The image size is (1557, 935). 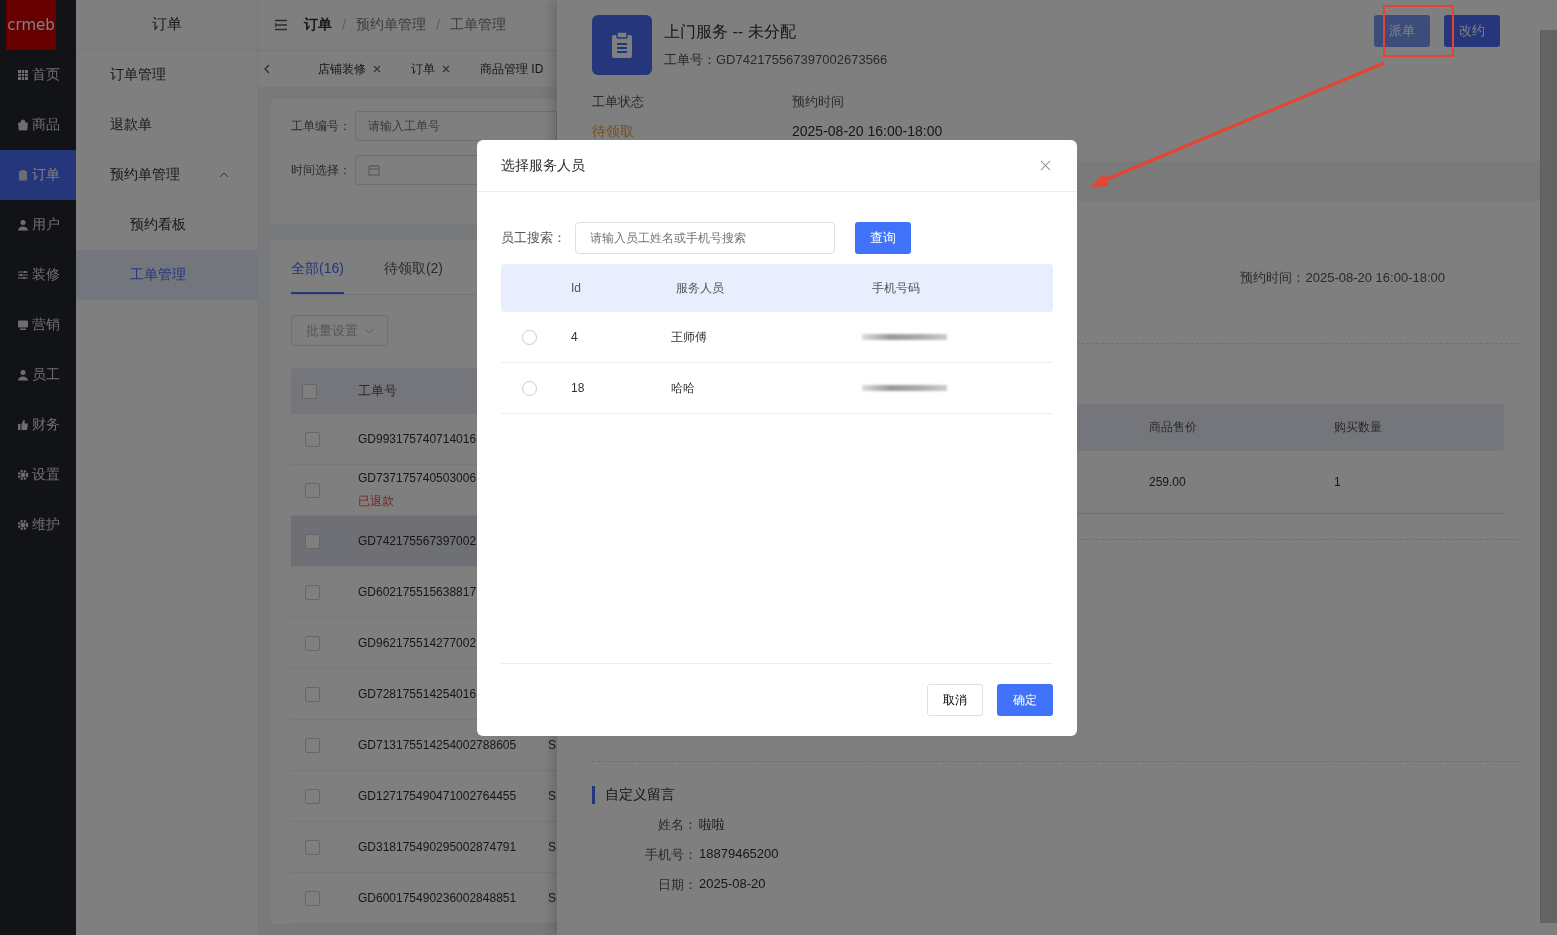 I want to click on table-cell-text: GD600175490236002848851, so click(x=438, y=898).